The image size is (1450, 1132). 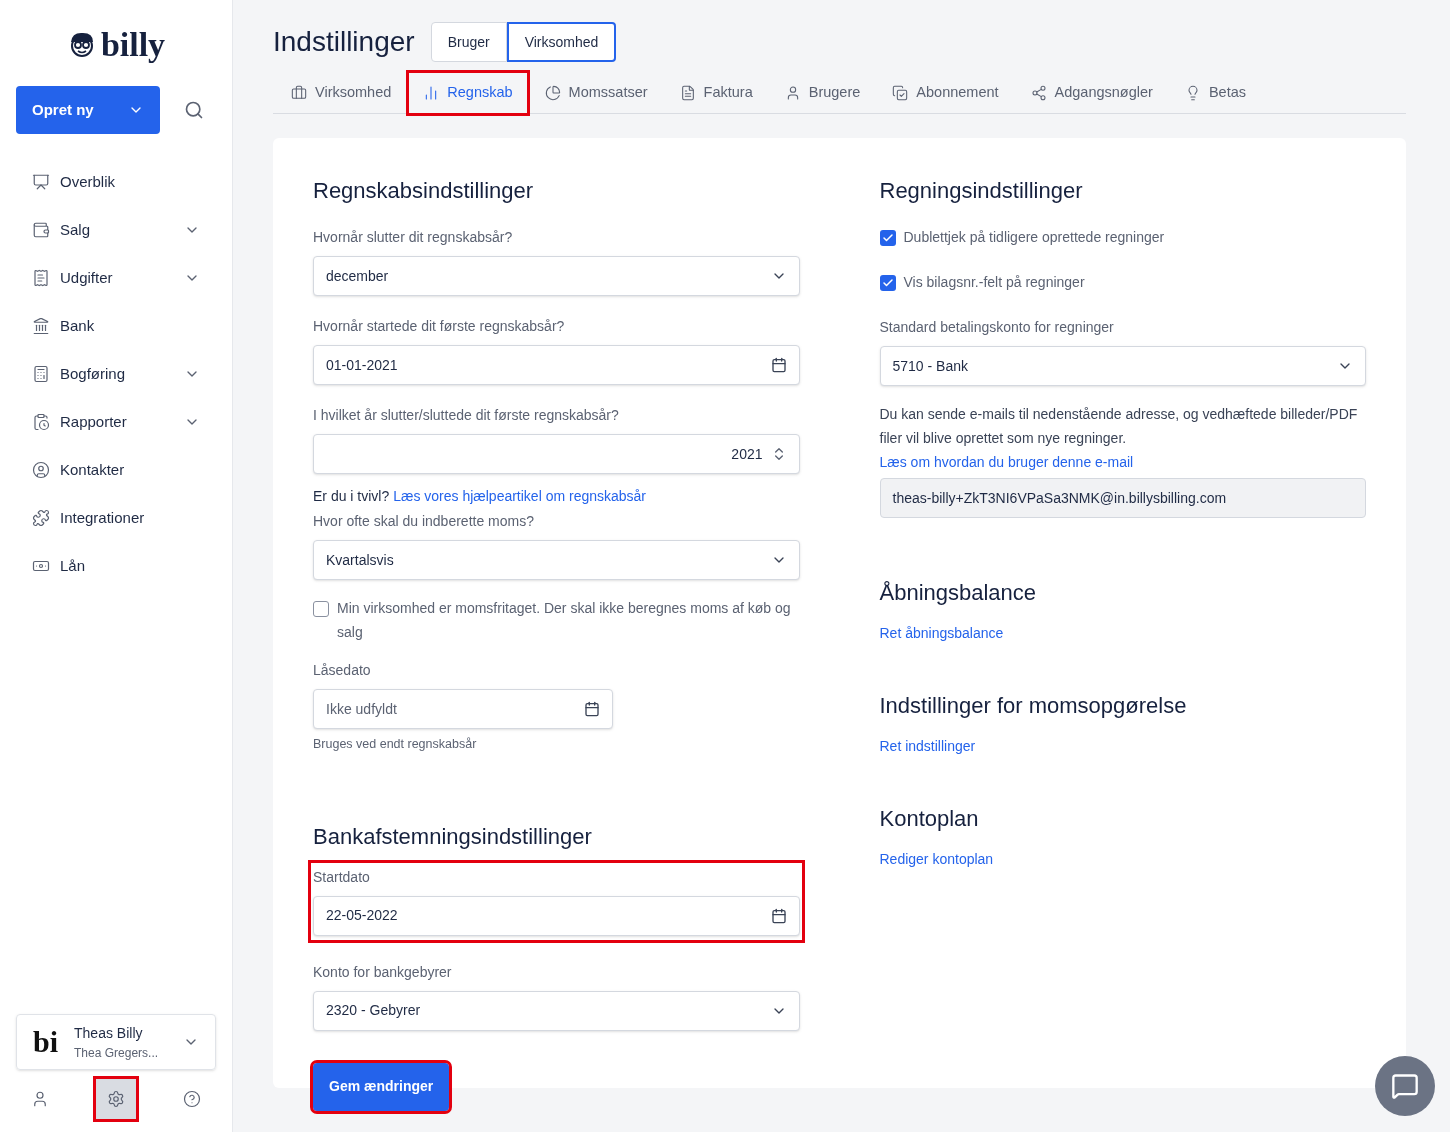 What do you see at coordinates (194, 110) in the screenshot?
I see `search-icon` at bounding box center [194, 110].